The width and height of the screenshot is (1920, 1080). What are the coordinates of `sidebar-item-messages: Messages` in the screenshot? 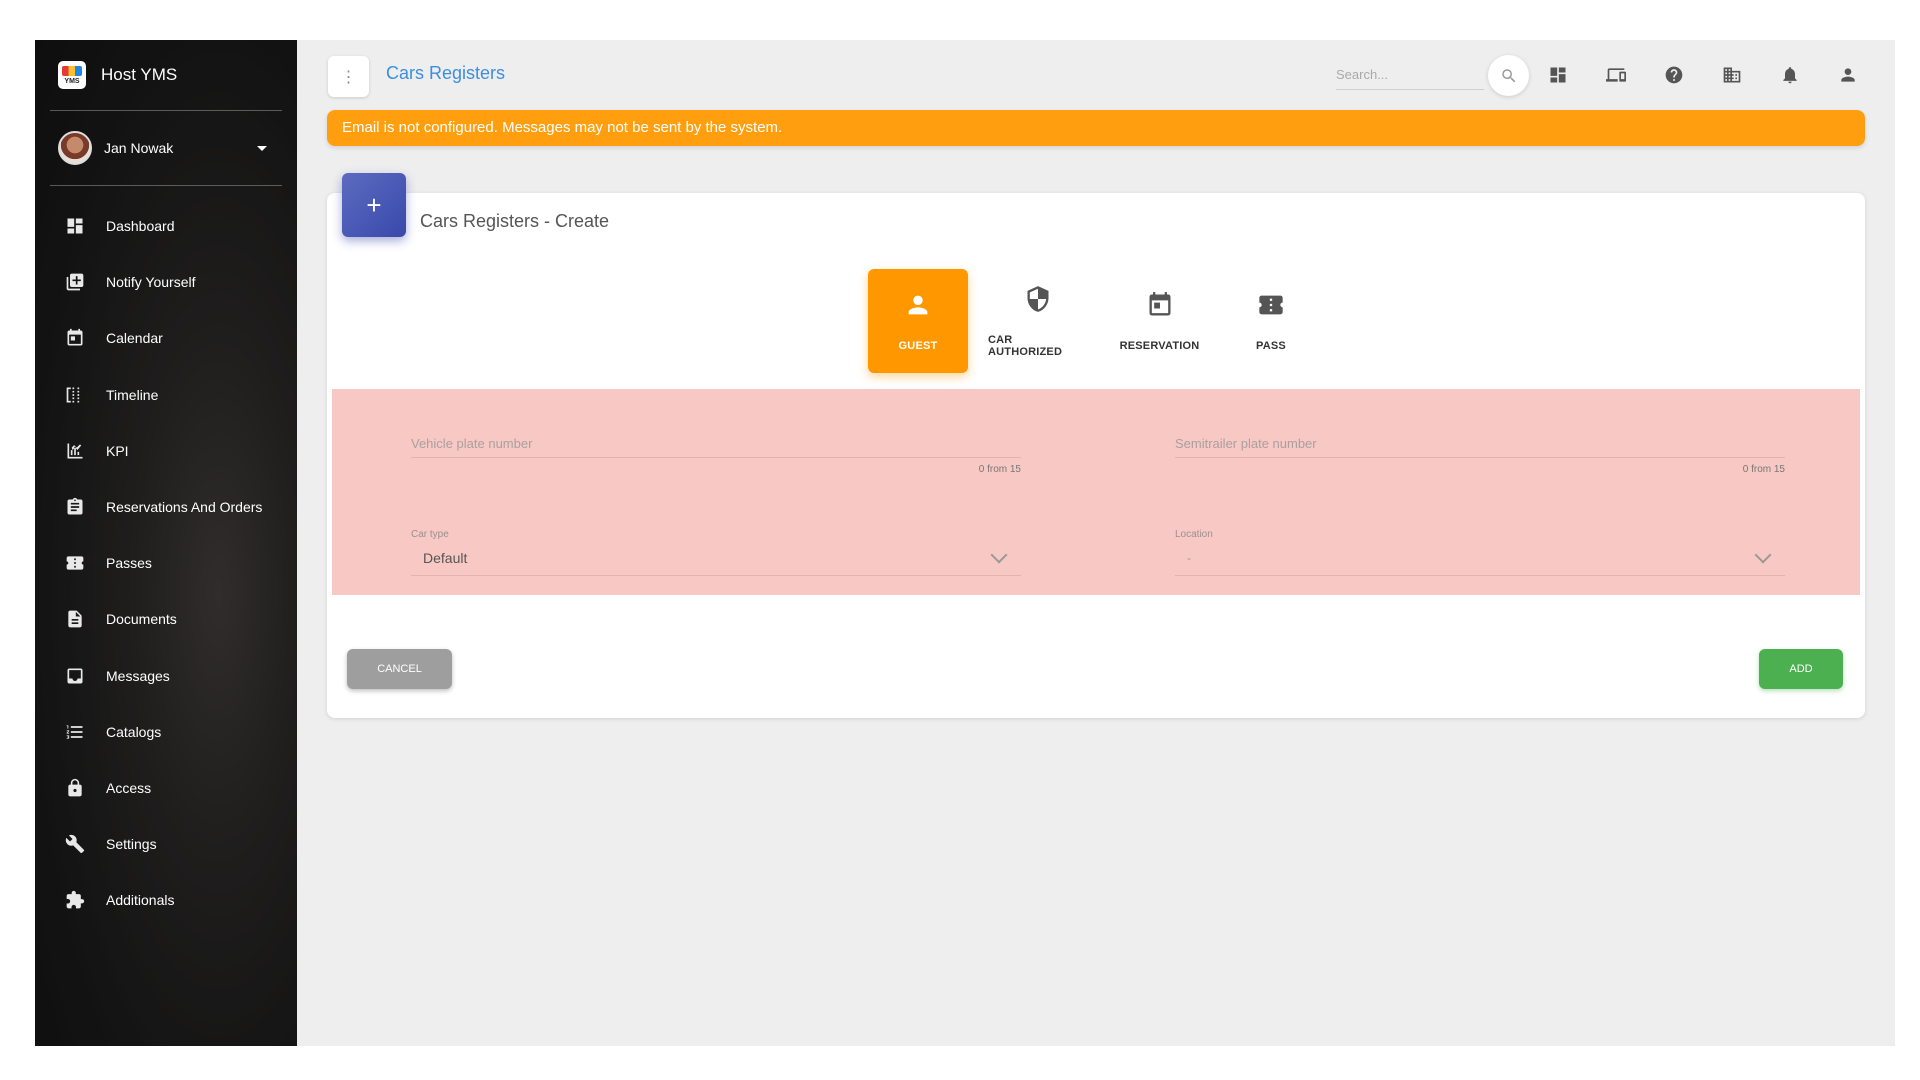 It's located at (166, 676).